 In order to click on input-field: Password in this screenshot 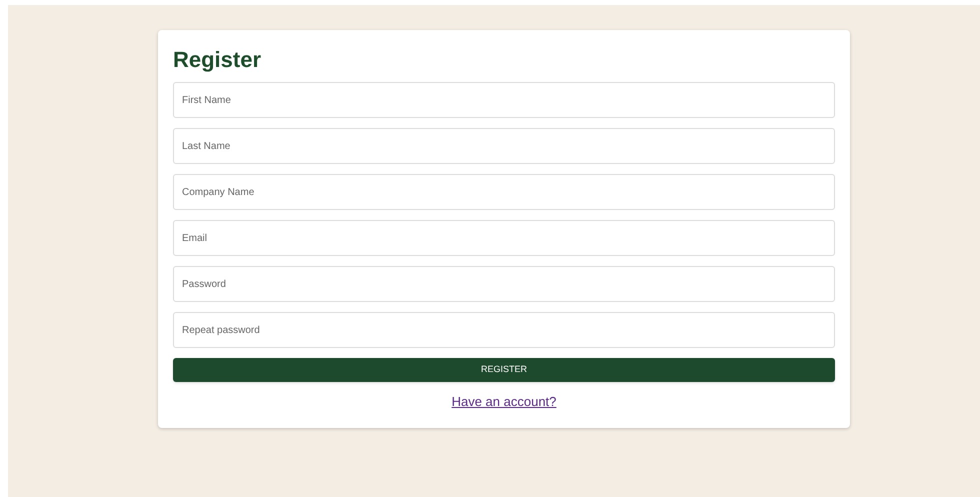, I will do `click(504, 284)`.